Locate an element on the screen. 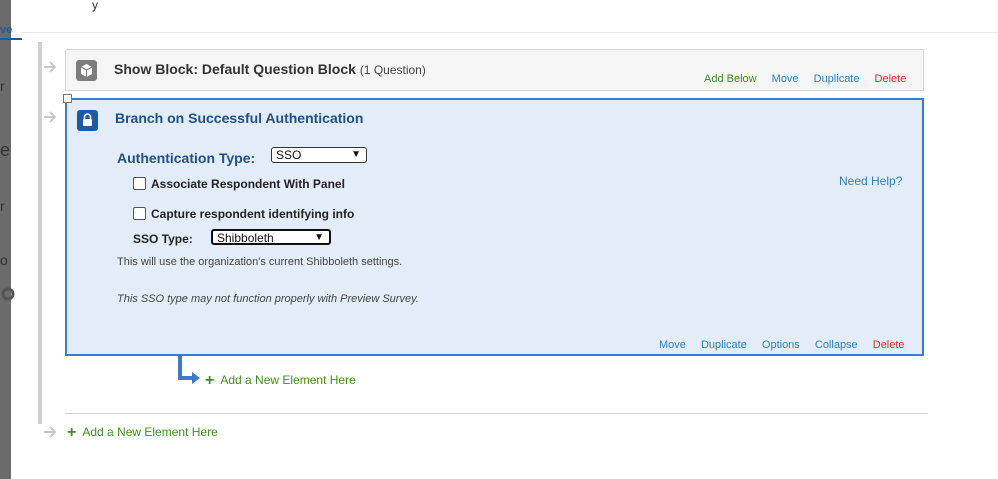 Image resolution: width=998 pixels, height=479 pixels. left-panel-strip is located at coordinates (5, 239).